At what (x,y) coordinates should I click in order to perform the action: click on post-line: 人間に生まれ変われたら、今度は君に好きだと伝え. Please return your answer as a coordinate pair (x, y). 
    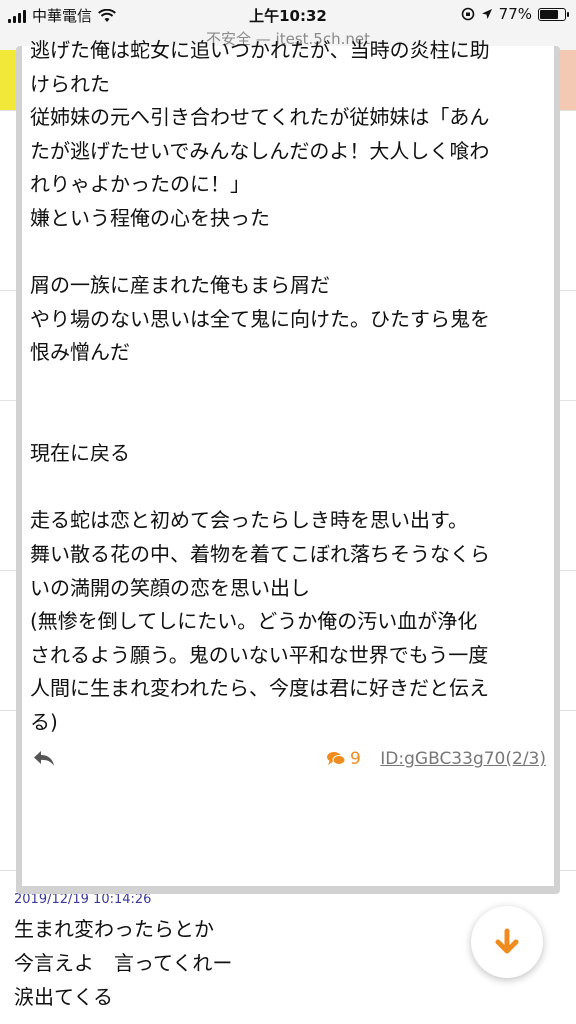
    Looking at the image, I should click on (259, 688).